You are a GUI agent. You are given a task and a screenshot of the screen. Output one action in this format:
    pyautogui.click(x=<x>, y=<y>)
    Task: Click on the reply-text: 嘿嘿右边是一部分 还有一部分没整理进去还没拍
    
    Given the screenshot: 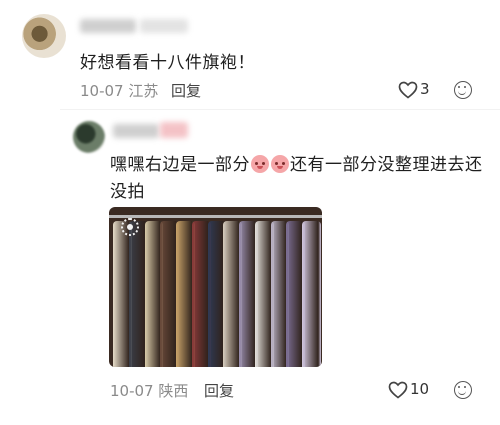 What is the action you would take?
    pyautogui.click(x=302, y=179)
    